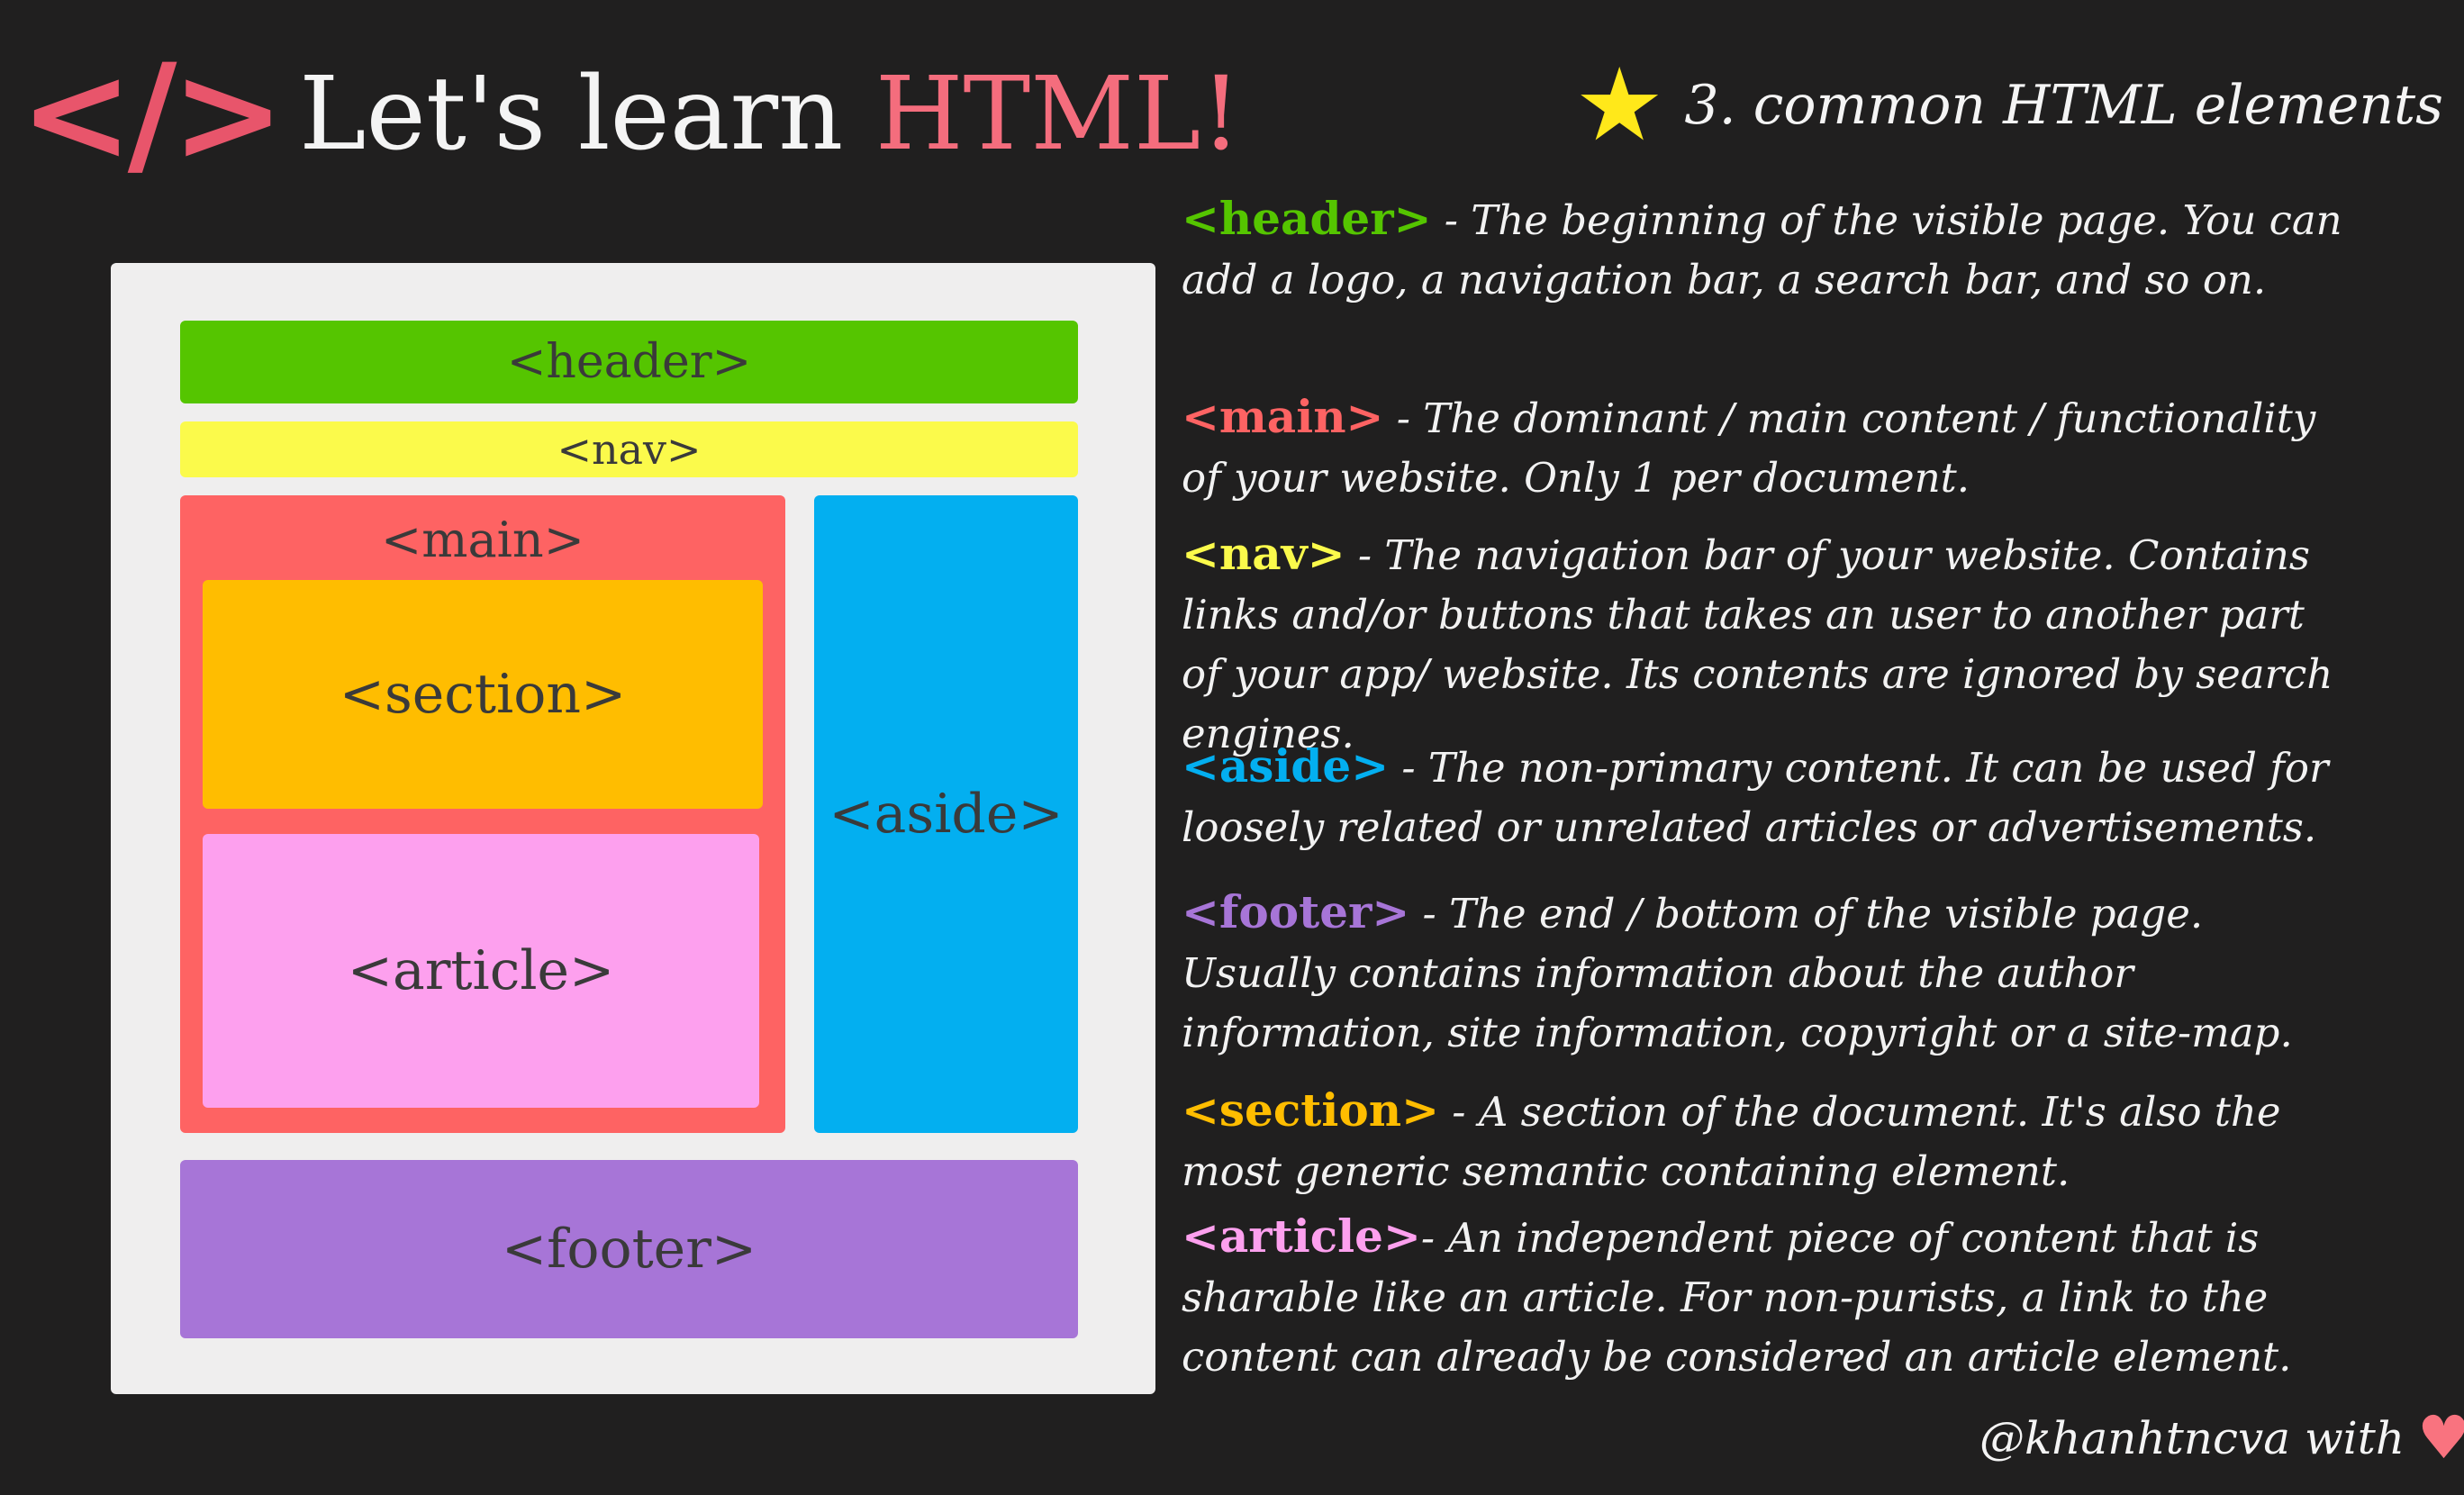 The width and height of the screenshot is (2464, 1495). Describe the element at coordinates (1286, 766) in the screenshot. I see `desc-tag-aside: <aside>` at that location.